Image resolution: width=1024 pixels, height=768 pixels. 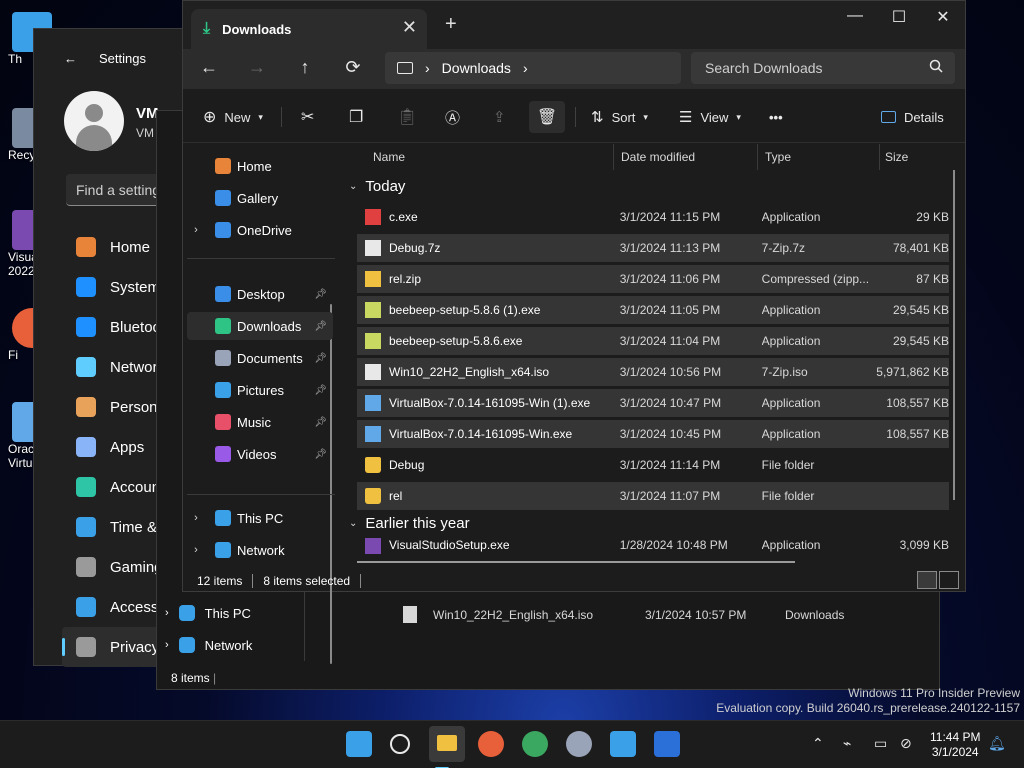 What do you see at coordinates (407, 117) in the screenshot?
I see `paste-button: 📋︎` at bounding box center [407, 117].